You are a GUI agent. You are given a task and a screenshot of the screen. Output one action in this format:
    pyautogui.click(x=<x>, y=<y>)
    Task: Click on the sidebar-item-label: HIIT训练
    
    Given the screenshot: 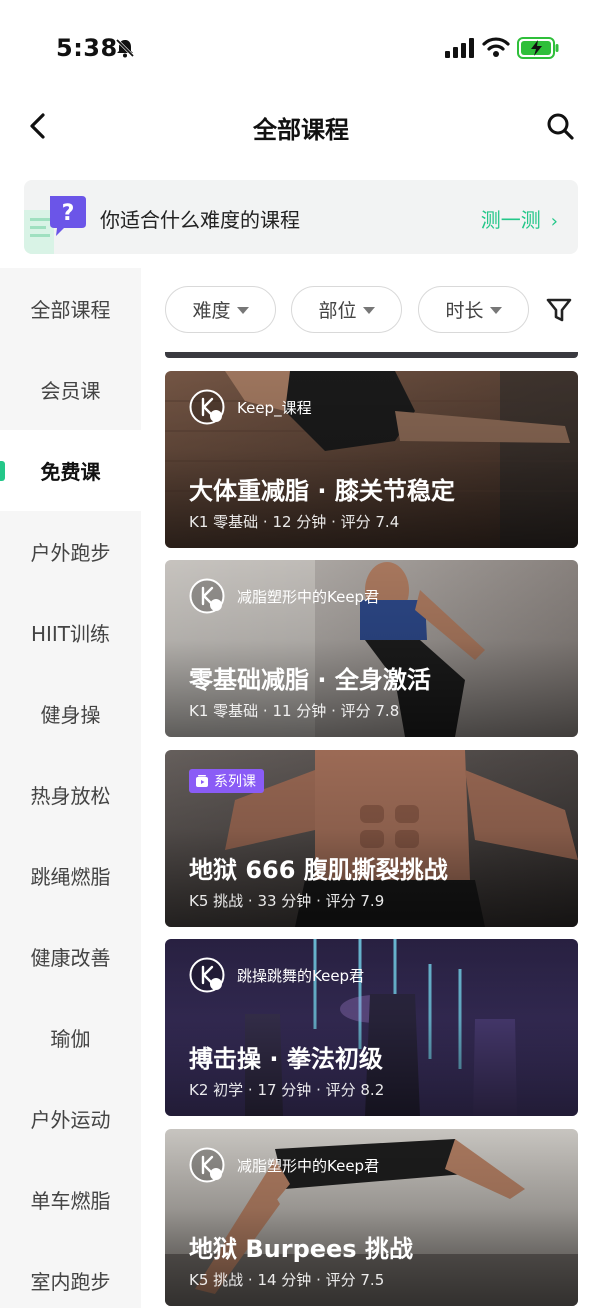 What is the action you would take?
    pyautogui.click(x=70, y=634)
    